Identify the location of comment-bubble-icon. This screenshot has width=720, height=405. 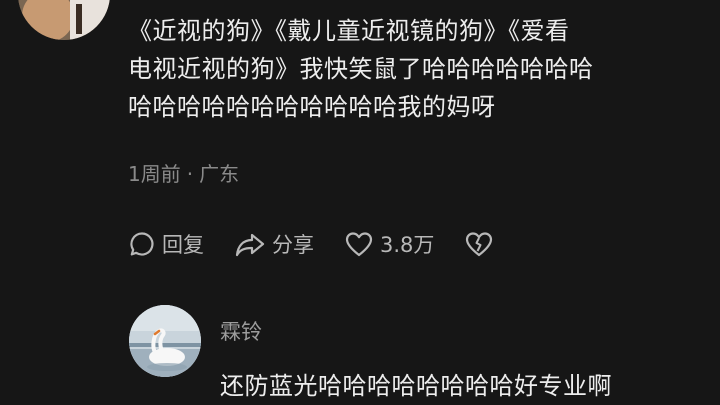
(142, 244).